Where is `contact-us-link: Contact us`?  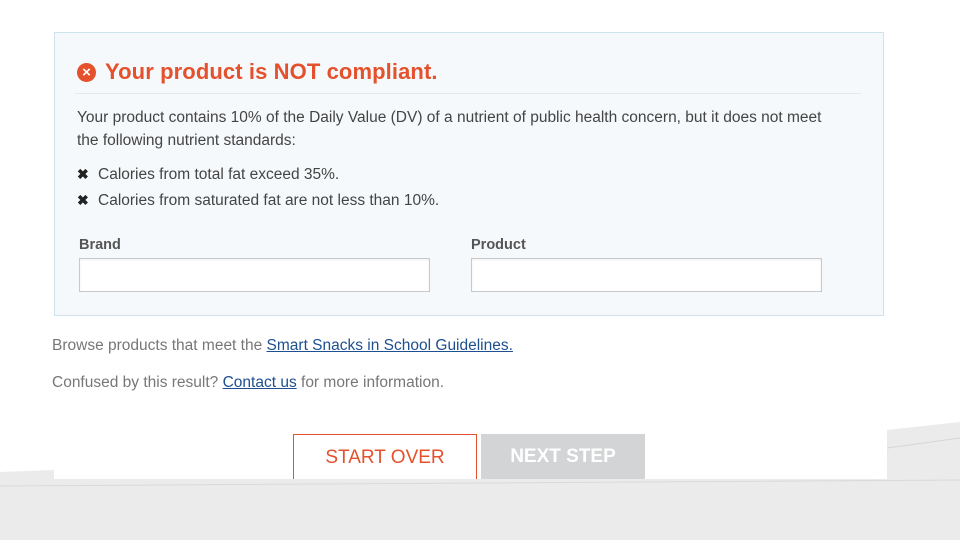 contact-us-link: Contact us is located at coordinates (260, 382).